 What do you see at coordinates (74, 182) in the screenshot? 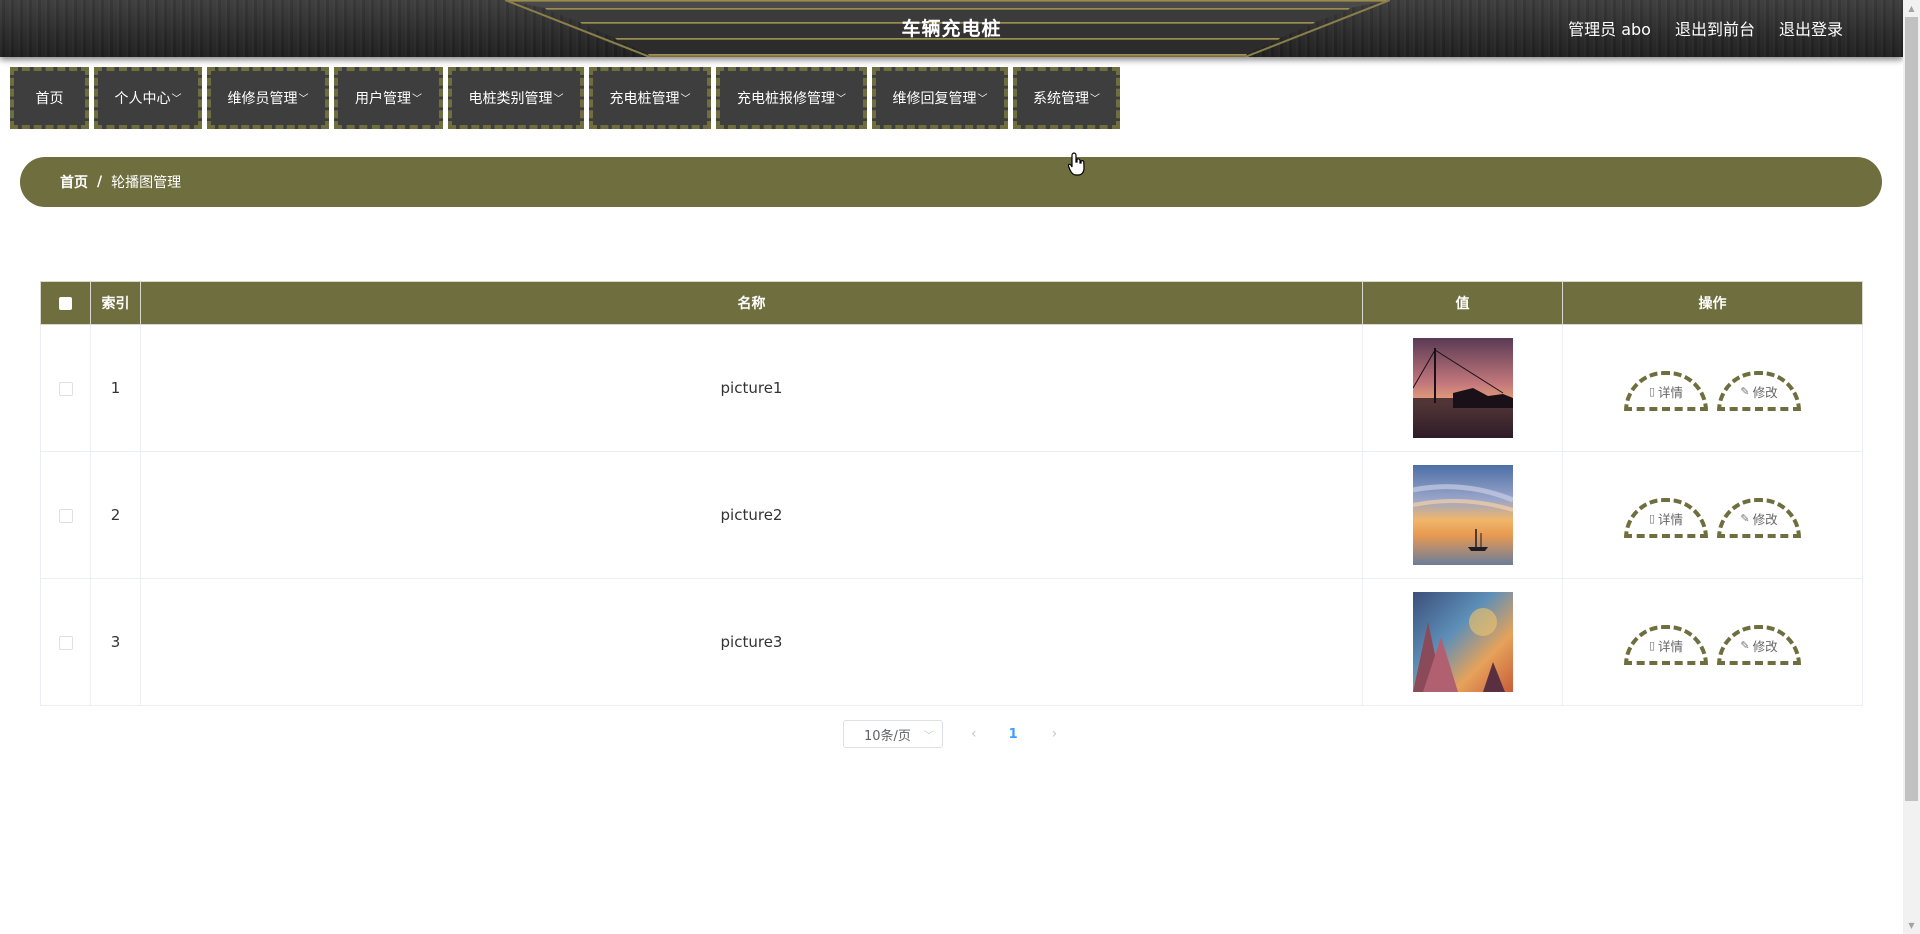
I see `breadcrumb-home: 首页` at bounding box center [74, 182].